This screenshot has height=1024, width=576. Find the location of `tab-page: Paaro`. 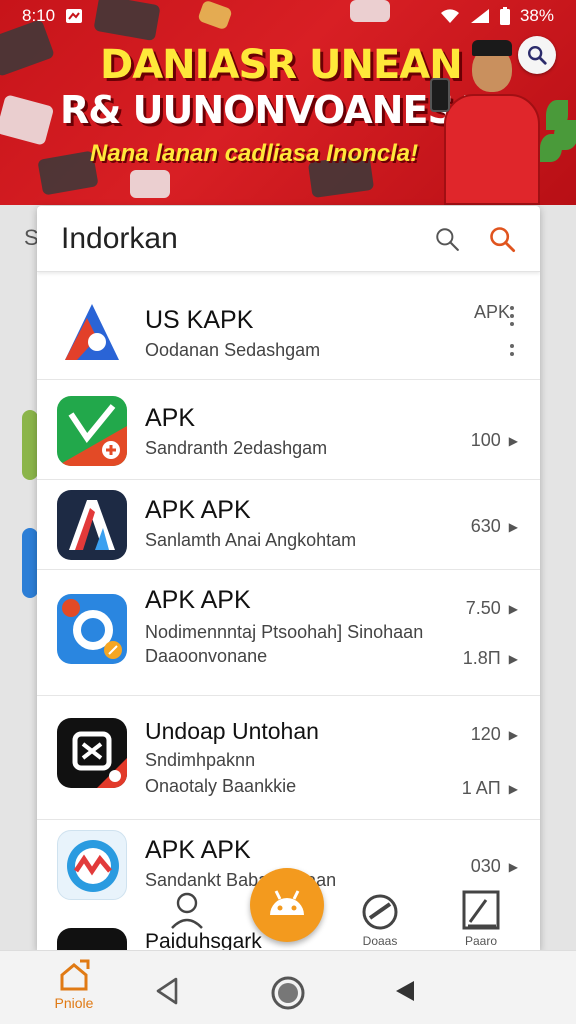

tab-page: Paaro is located at coordinates (481, 918).